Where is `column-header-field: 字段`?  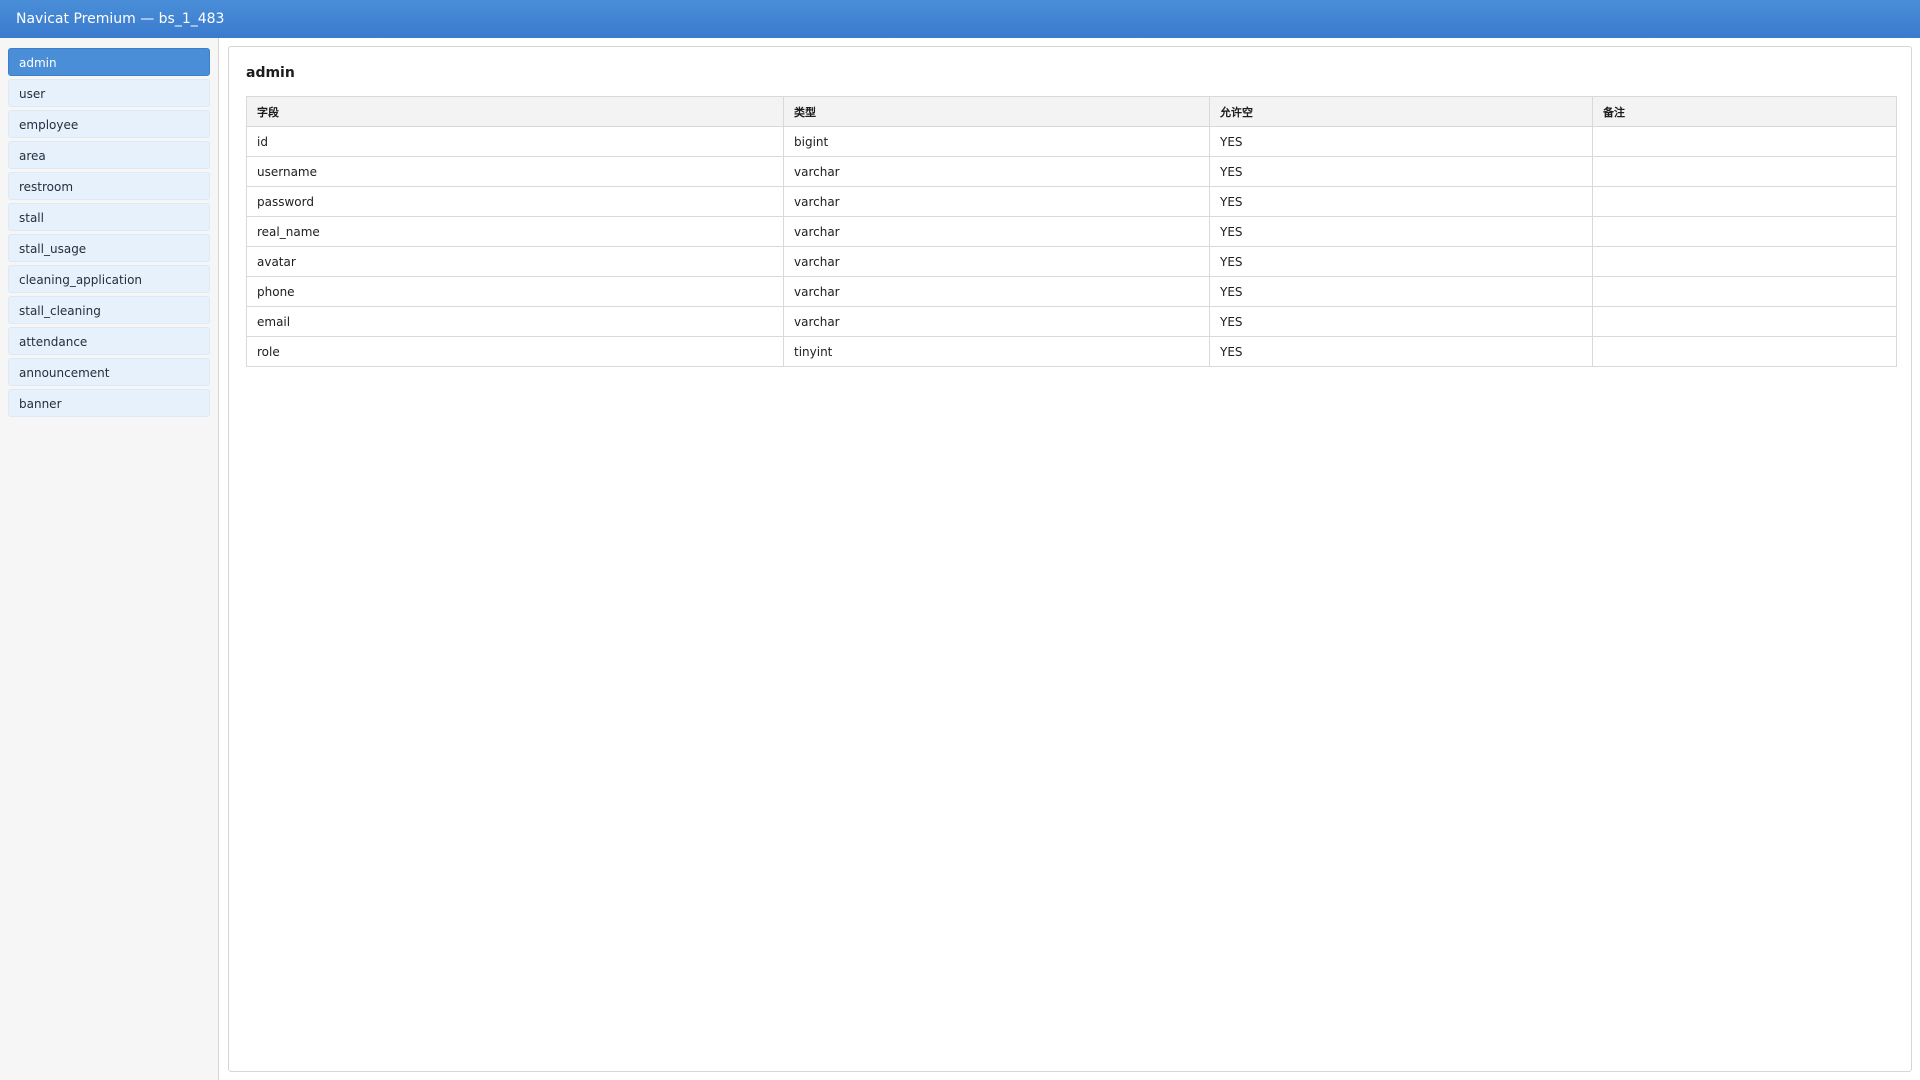 column-header-field: 字段 is located at coordinates (515, 111).